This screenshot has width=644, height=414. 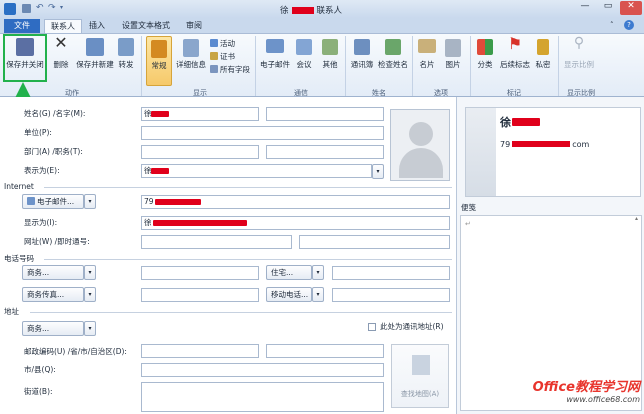 I want to click on mobile-phone-field, so click(x=391, y=295).